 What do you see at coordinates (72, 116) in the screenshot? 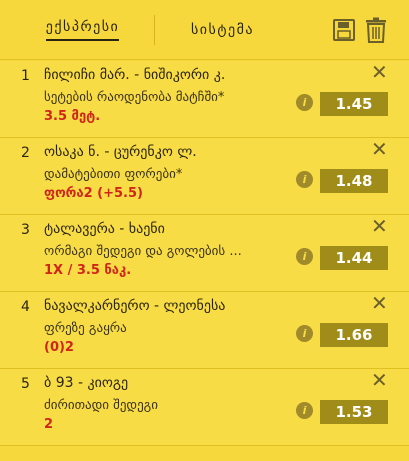
I see `bet-outcome: 3.5 მეტ.` at bounding box center [72, 116].